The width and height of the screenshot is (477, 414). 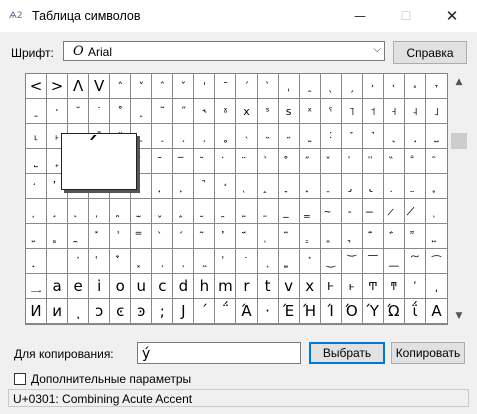 I want to click on character-cell: ̄, so click(x=163, y=161).